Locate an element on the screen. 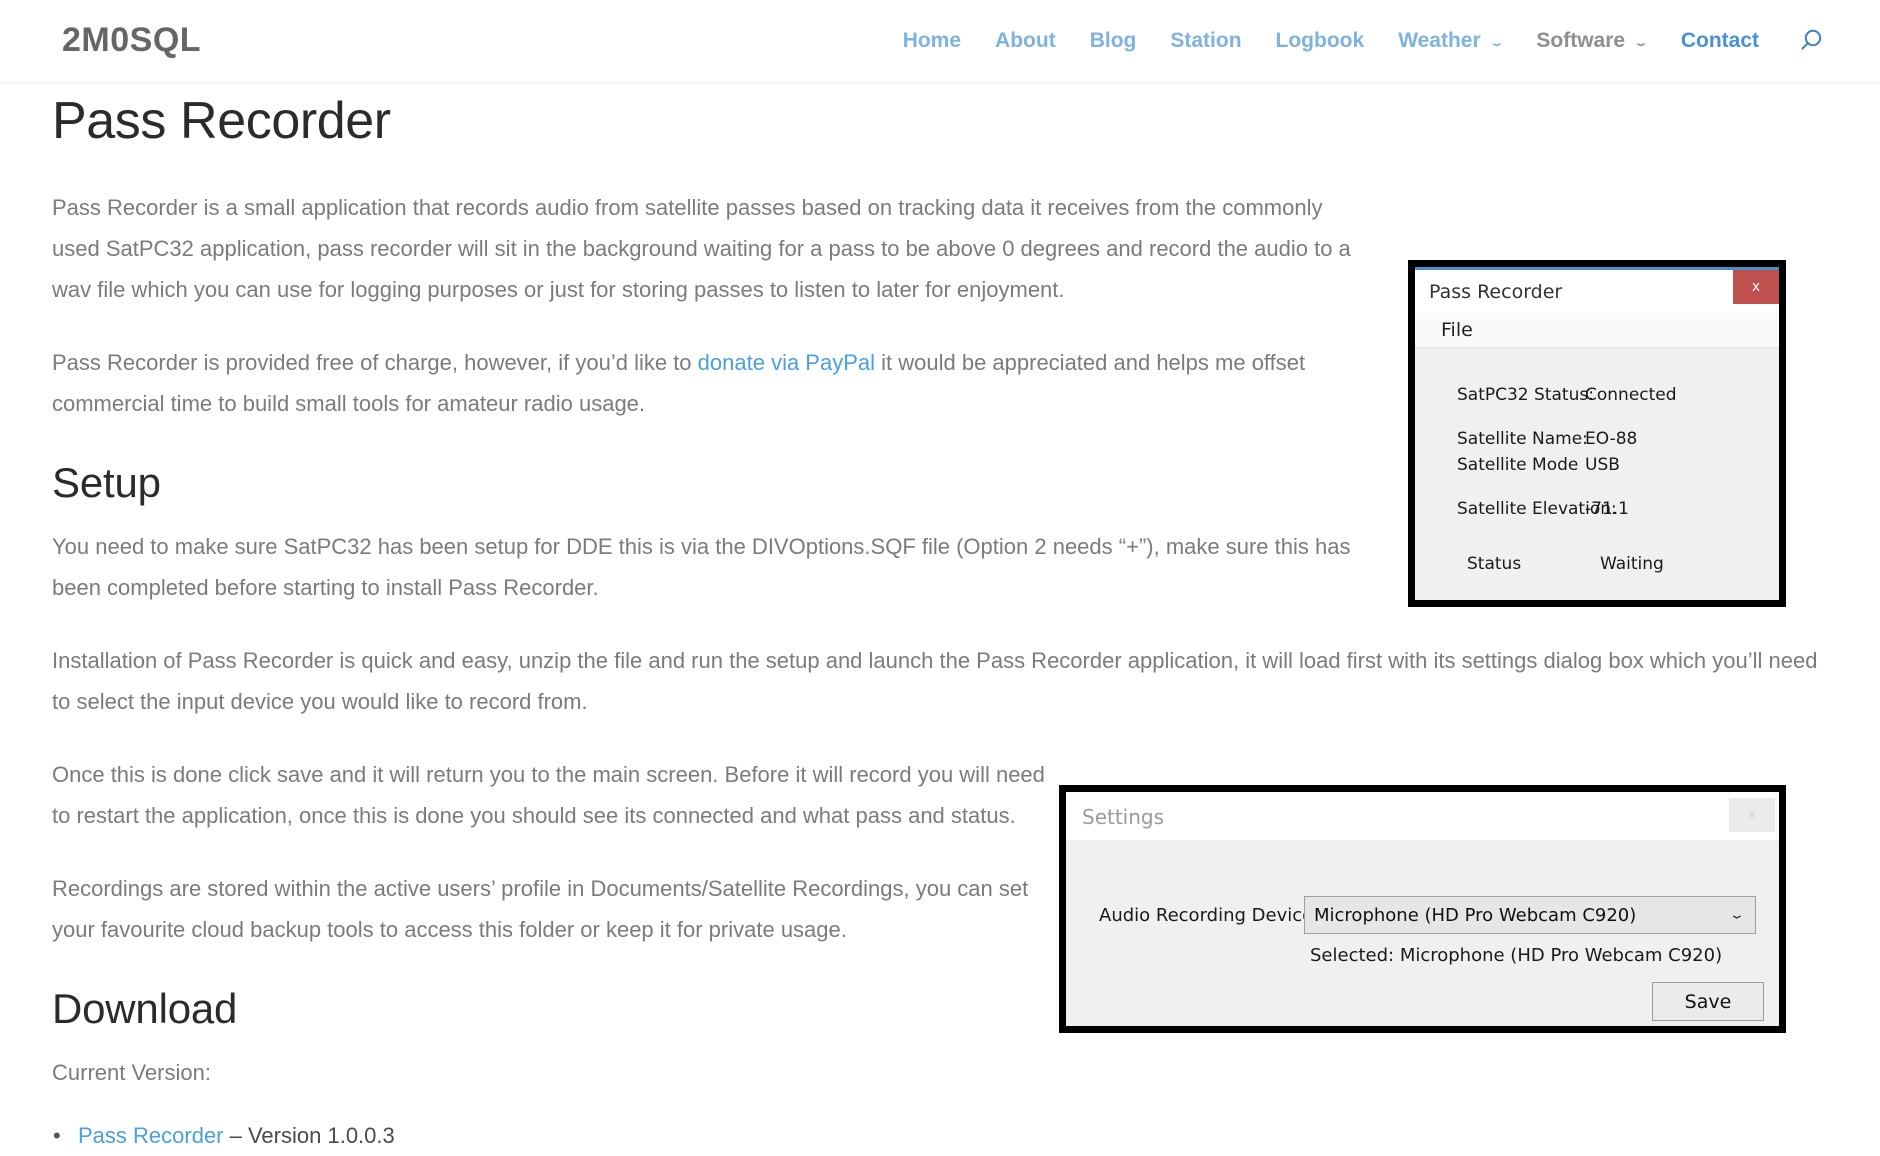 This screenshot has height=1156, width=1880. field-value: EO-88 is located at coordinates (1611, 439).